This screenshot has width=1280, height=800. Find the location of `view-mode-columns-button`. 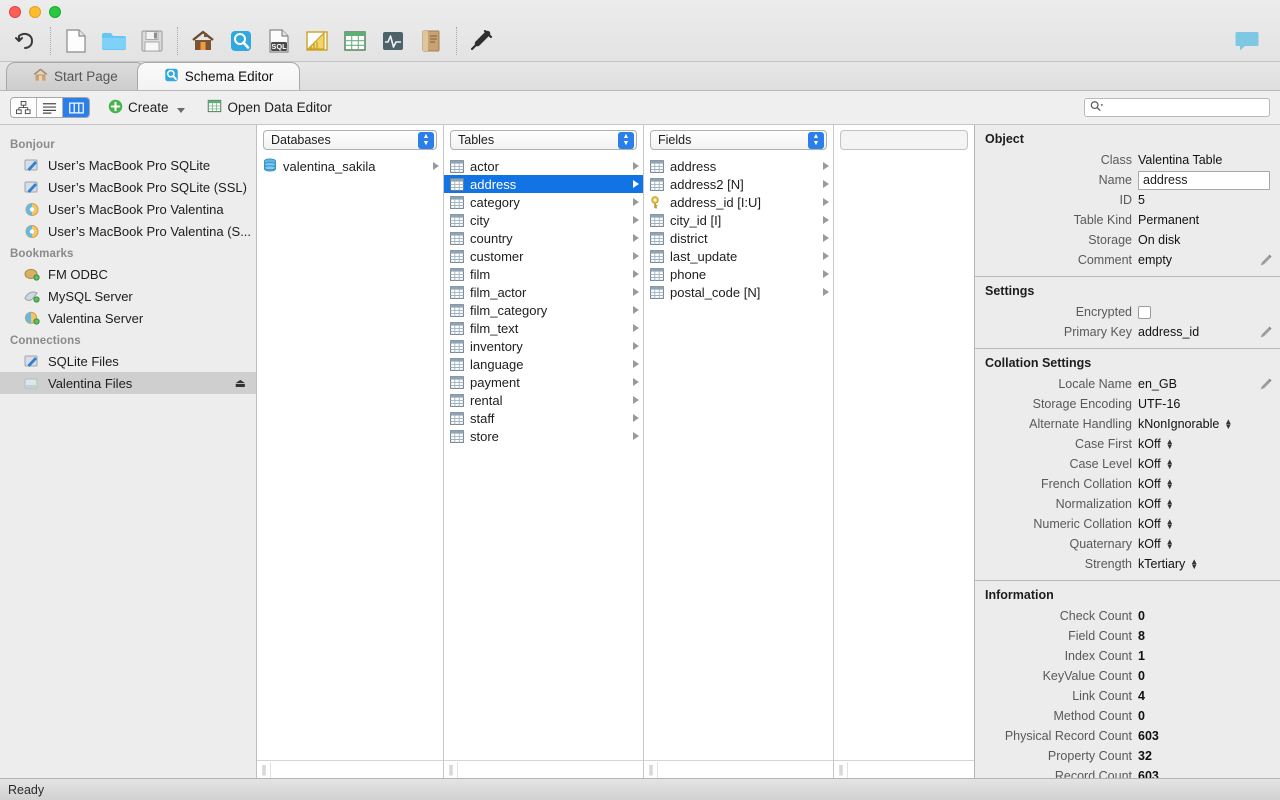

view-mode-columns-button is located at coordinates (76, 107).